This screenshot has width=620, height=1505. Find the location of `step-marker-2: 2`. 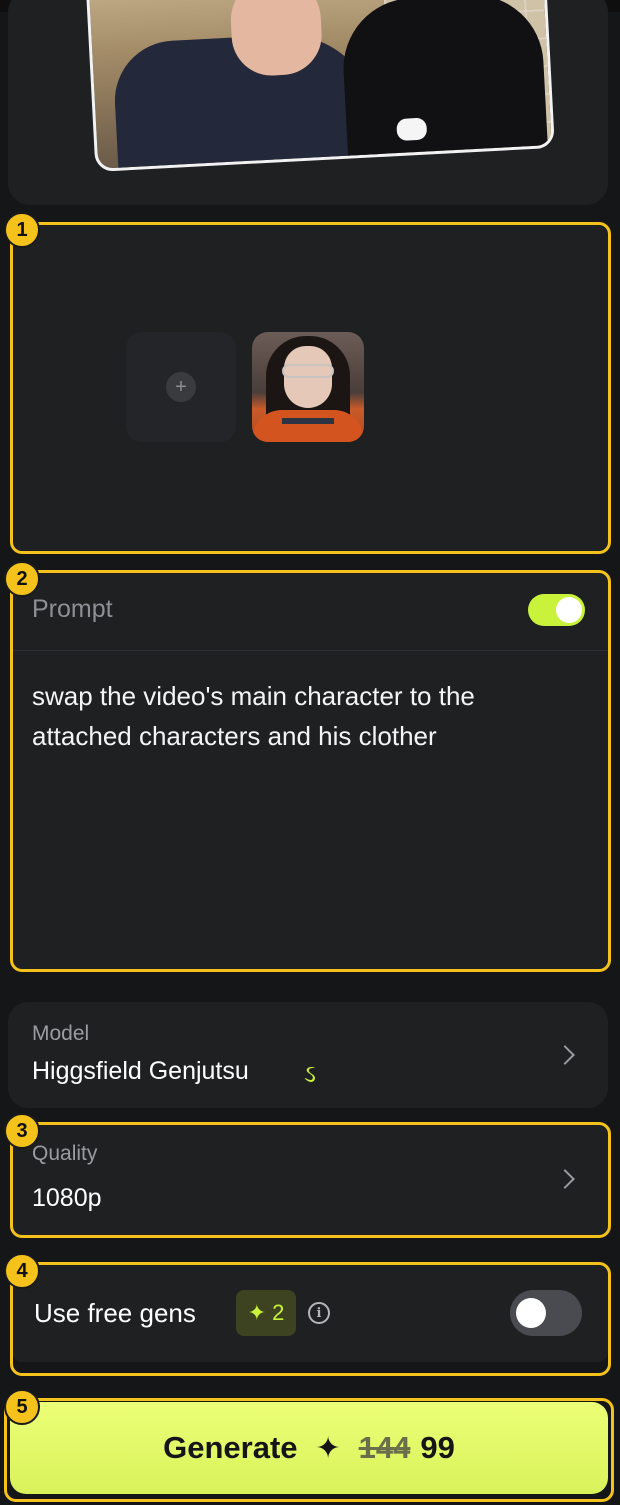

step-marker-2: 2 is located at coordinates (22, 579).